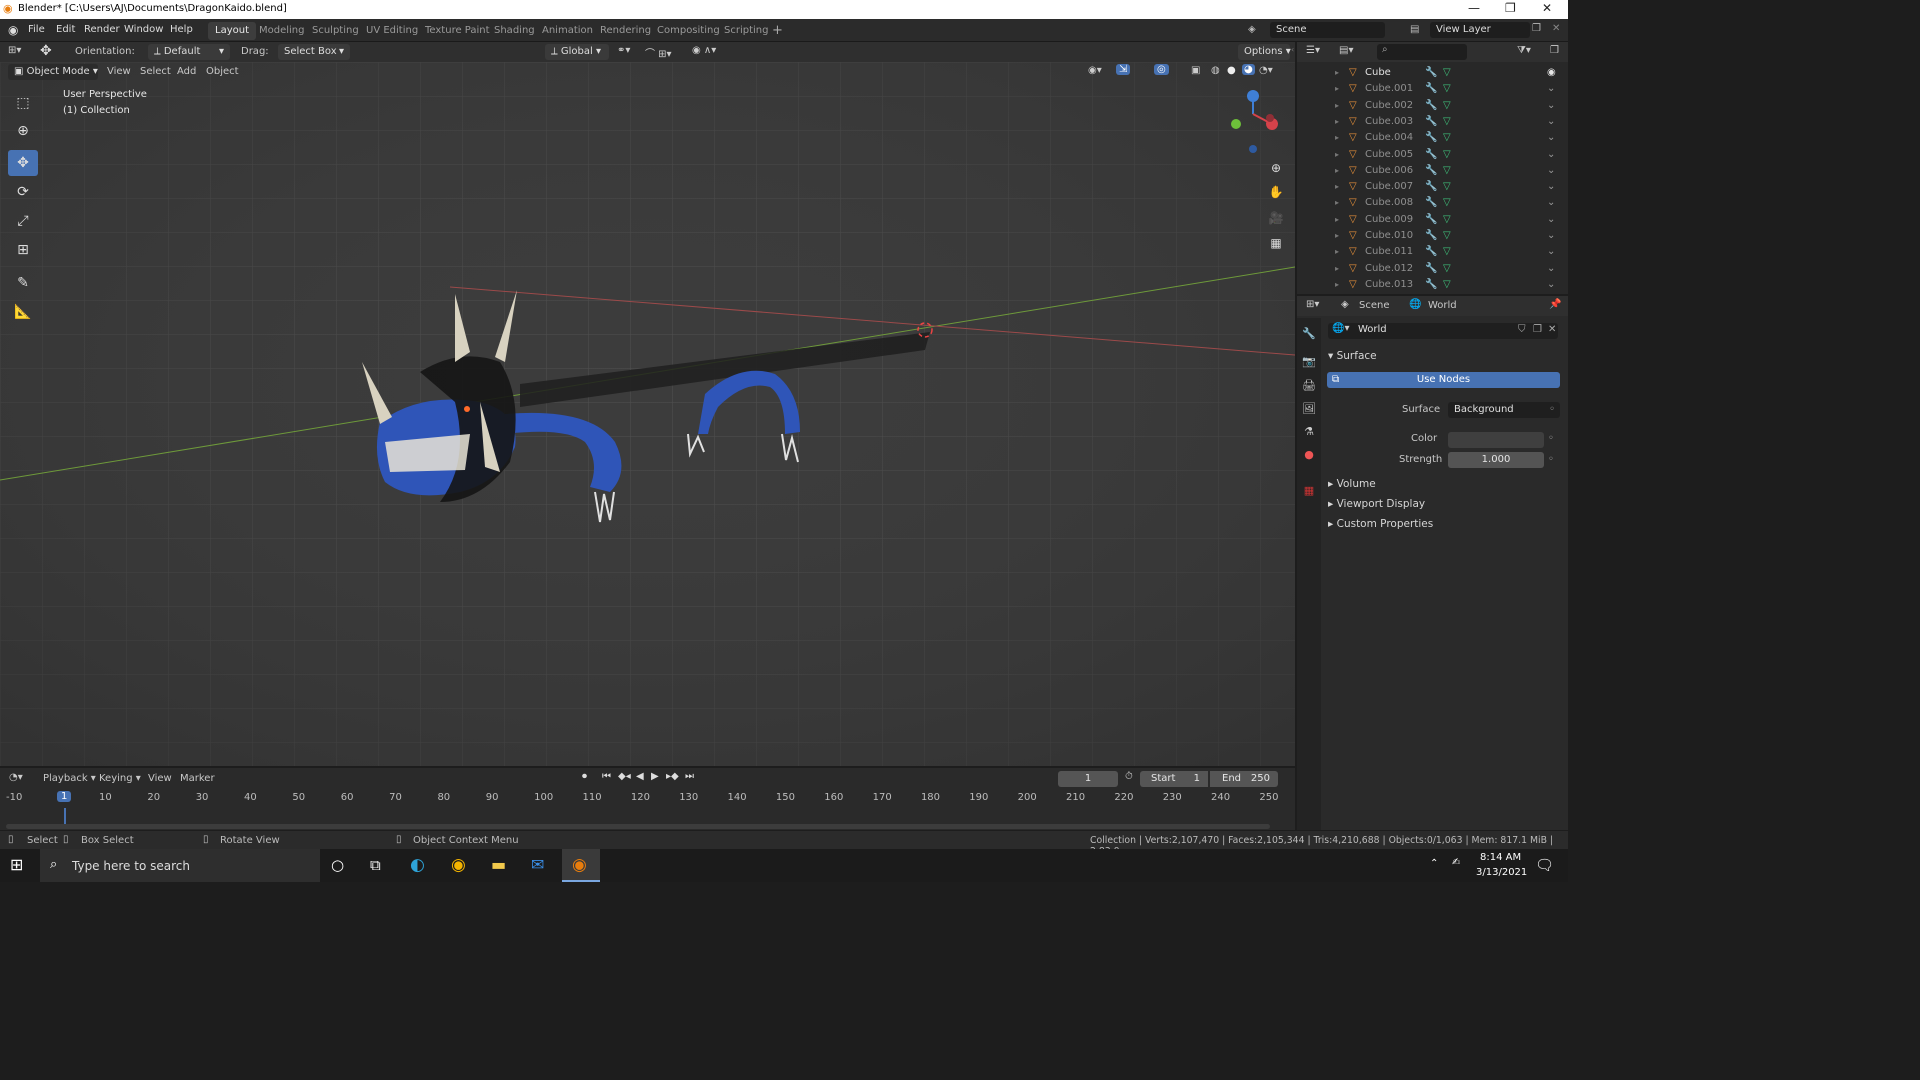 The height and width of the screenshot is (1080, 1920). Describe the element at coordinates (197, 778) in the screenshot. I see `timeline-menu-marker: Marker` at that location.